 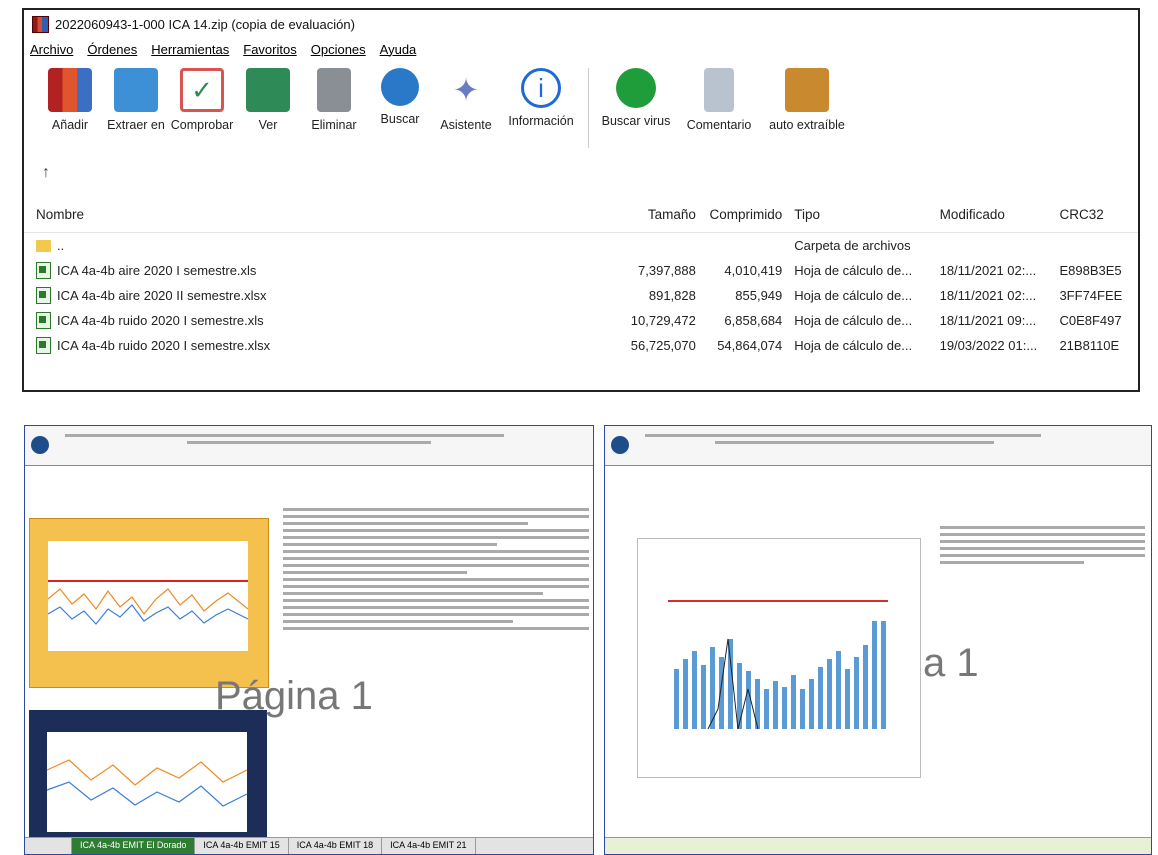 I want to click on col-modified: Modificado, so click(x=998, y=214).